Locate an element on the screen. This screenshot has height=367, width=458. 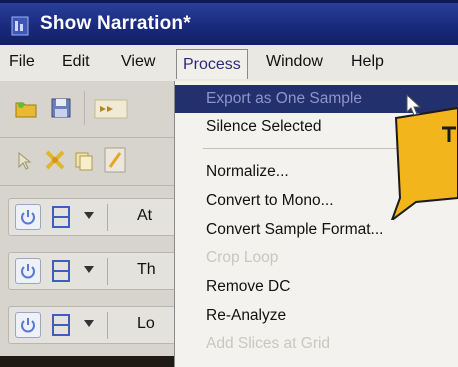
track-row: Th is located at coordinates (92, 271).